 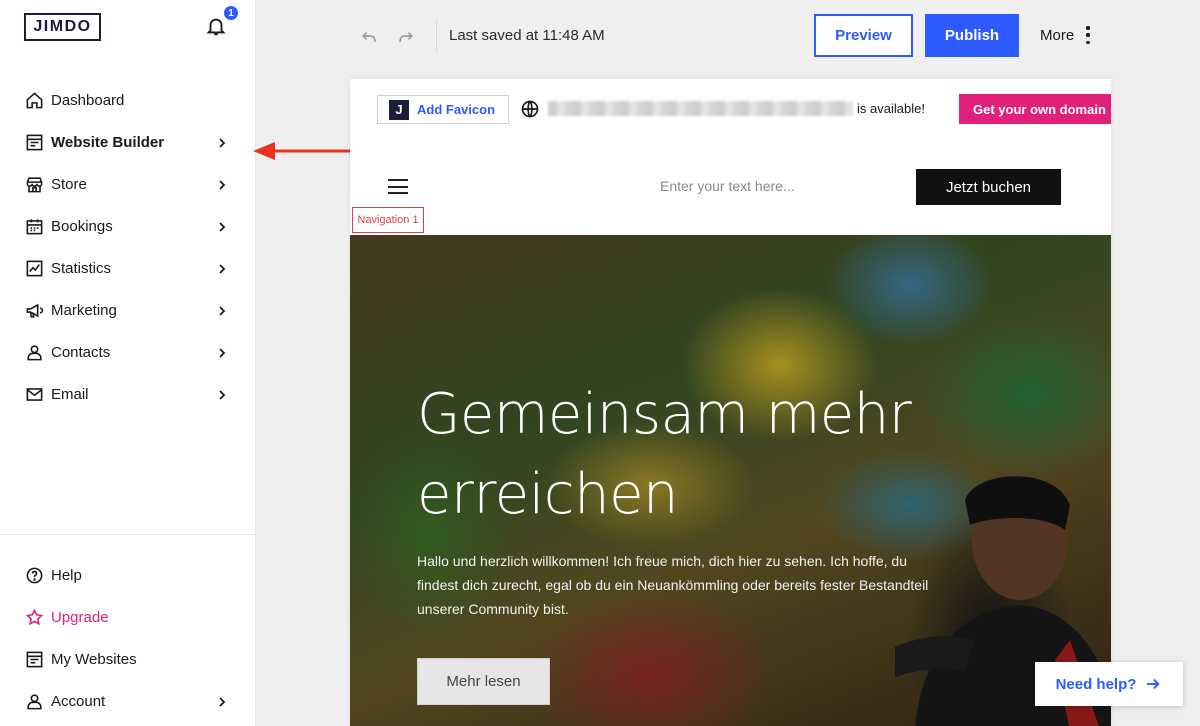 I want to click on calendar-icon, so click(x=34, y=226).